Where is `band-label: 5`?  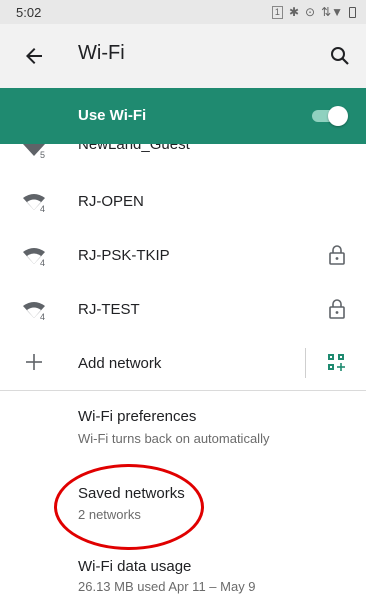 band-label: 5 is located at coordinates (43, 155).